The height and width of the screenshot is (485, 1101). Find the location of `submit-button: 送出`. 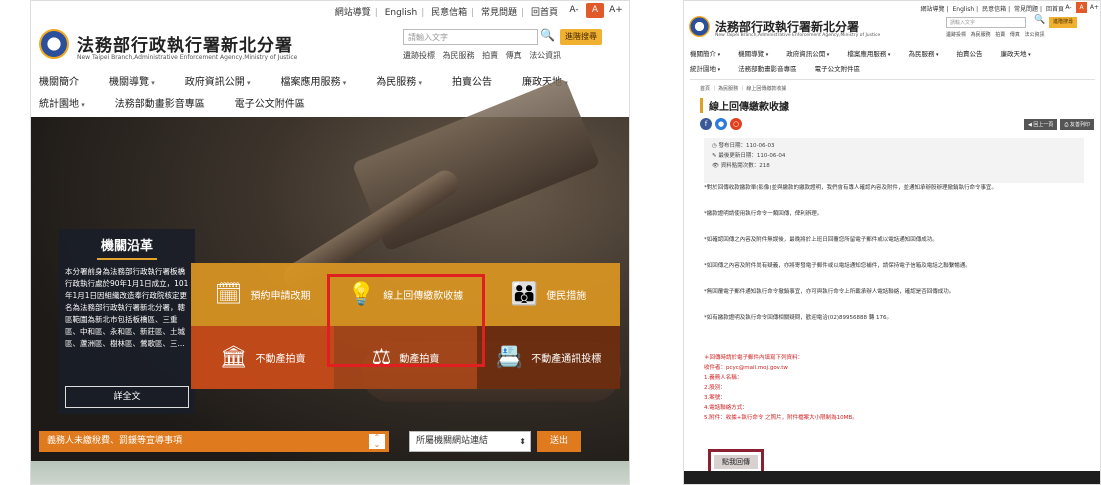

submit-button: 送出 is located at coordinates (559, 441).